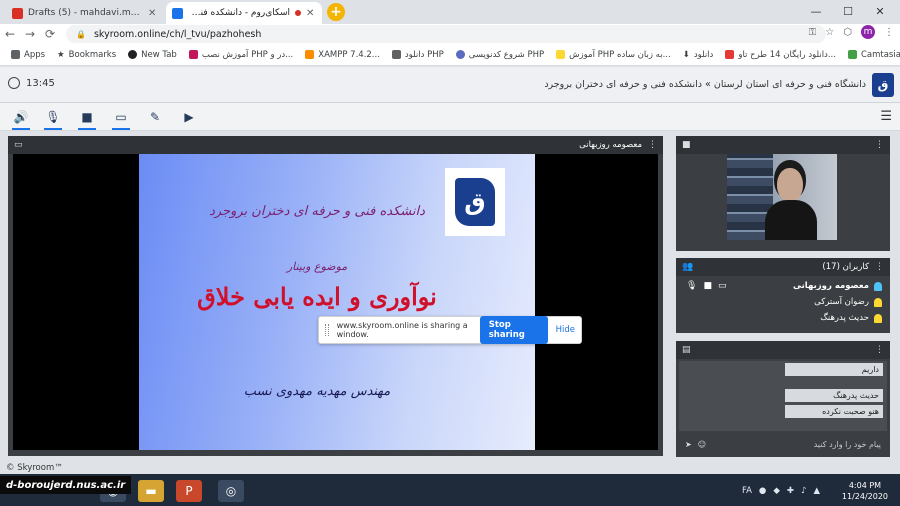  Describe the element at coordinates (776, 491) in the screenshot. I see `tray-app-icon: ◆` at that location.